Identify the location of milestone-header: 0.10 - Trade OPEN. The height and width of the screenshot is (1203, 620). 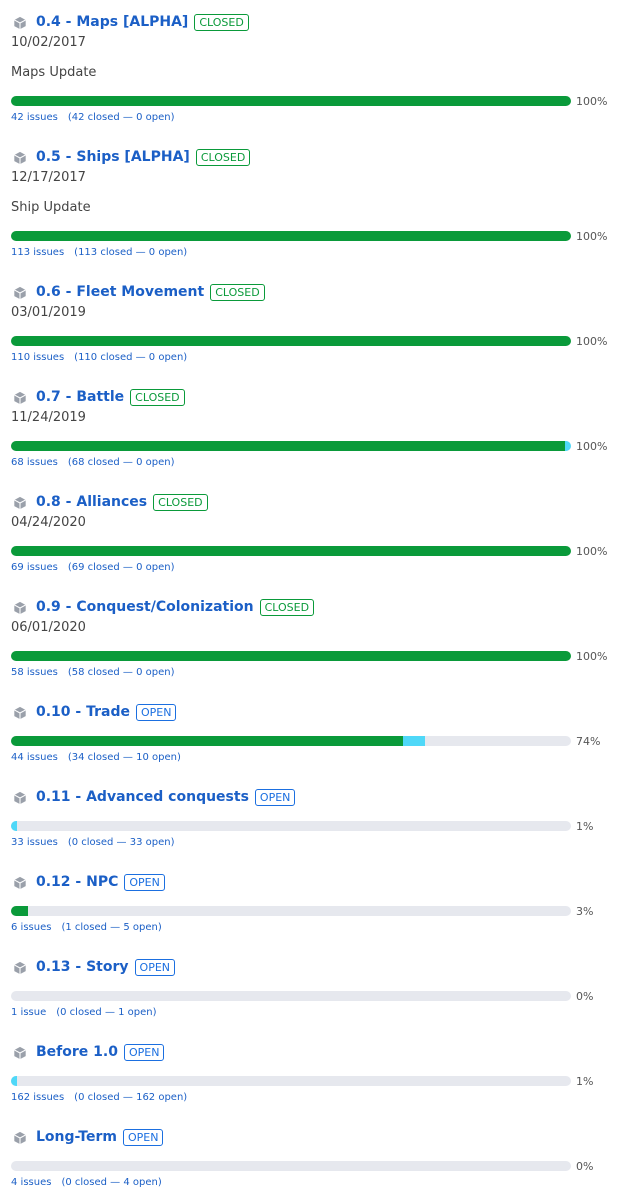
(315, 712).